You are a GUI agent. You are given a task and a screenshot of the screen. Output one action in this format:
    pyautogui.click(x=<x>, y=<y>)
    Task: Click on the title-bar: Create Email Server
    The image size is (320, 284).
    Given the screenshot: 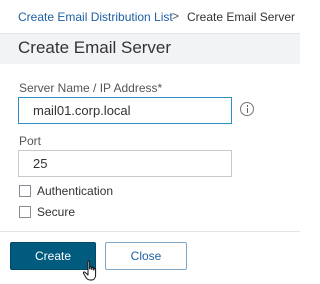 What is the action you would take?
    pyautogui.click(x=150, y=49)
    